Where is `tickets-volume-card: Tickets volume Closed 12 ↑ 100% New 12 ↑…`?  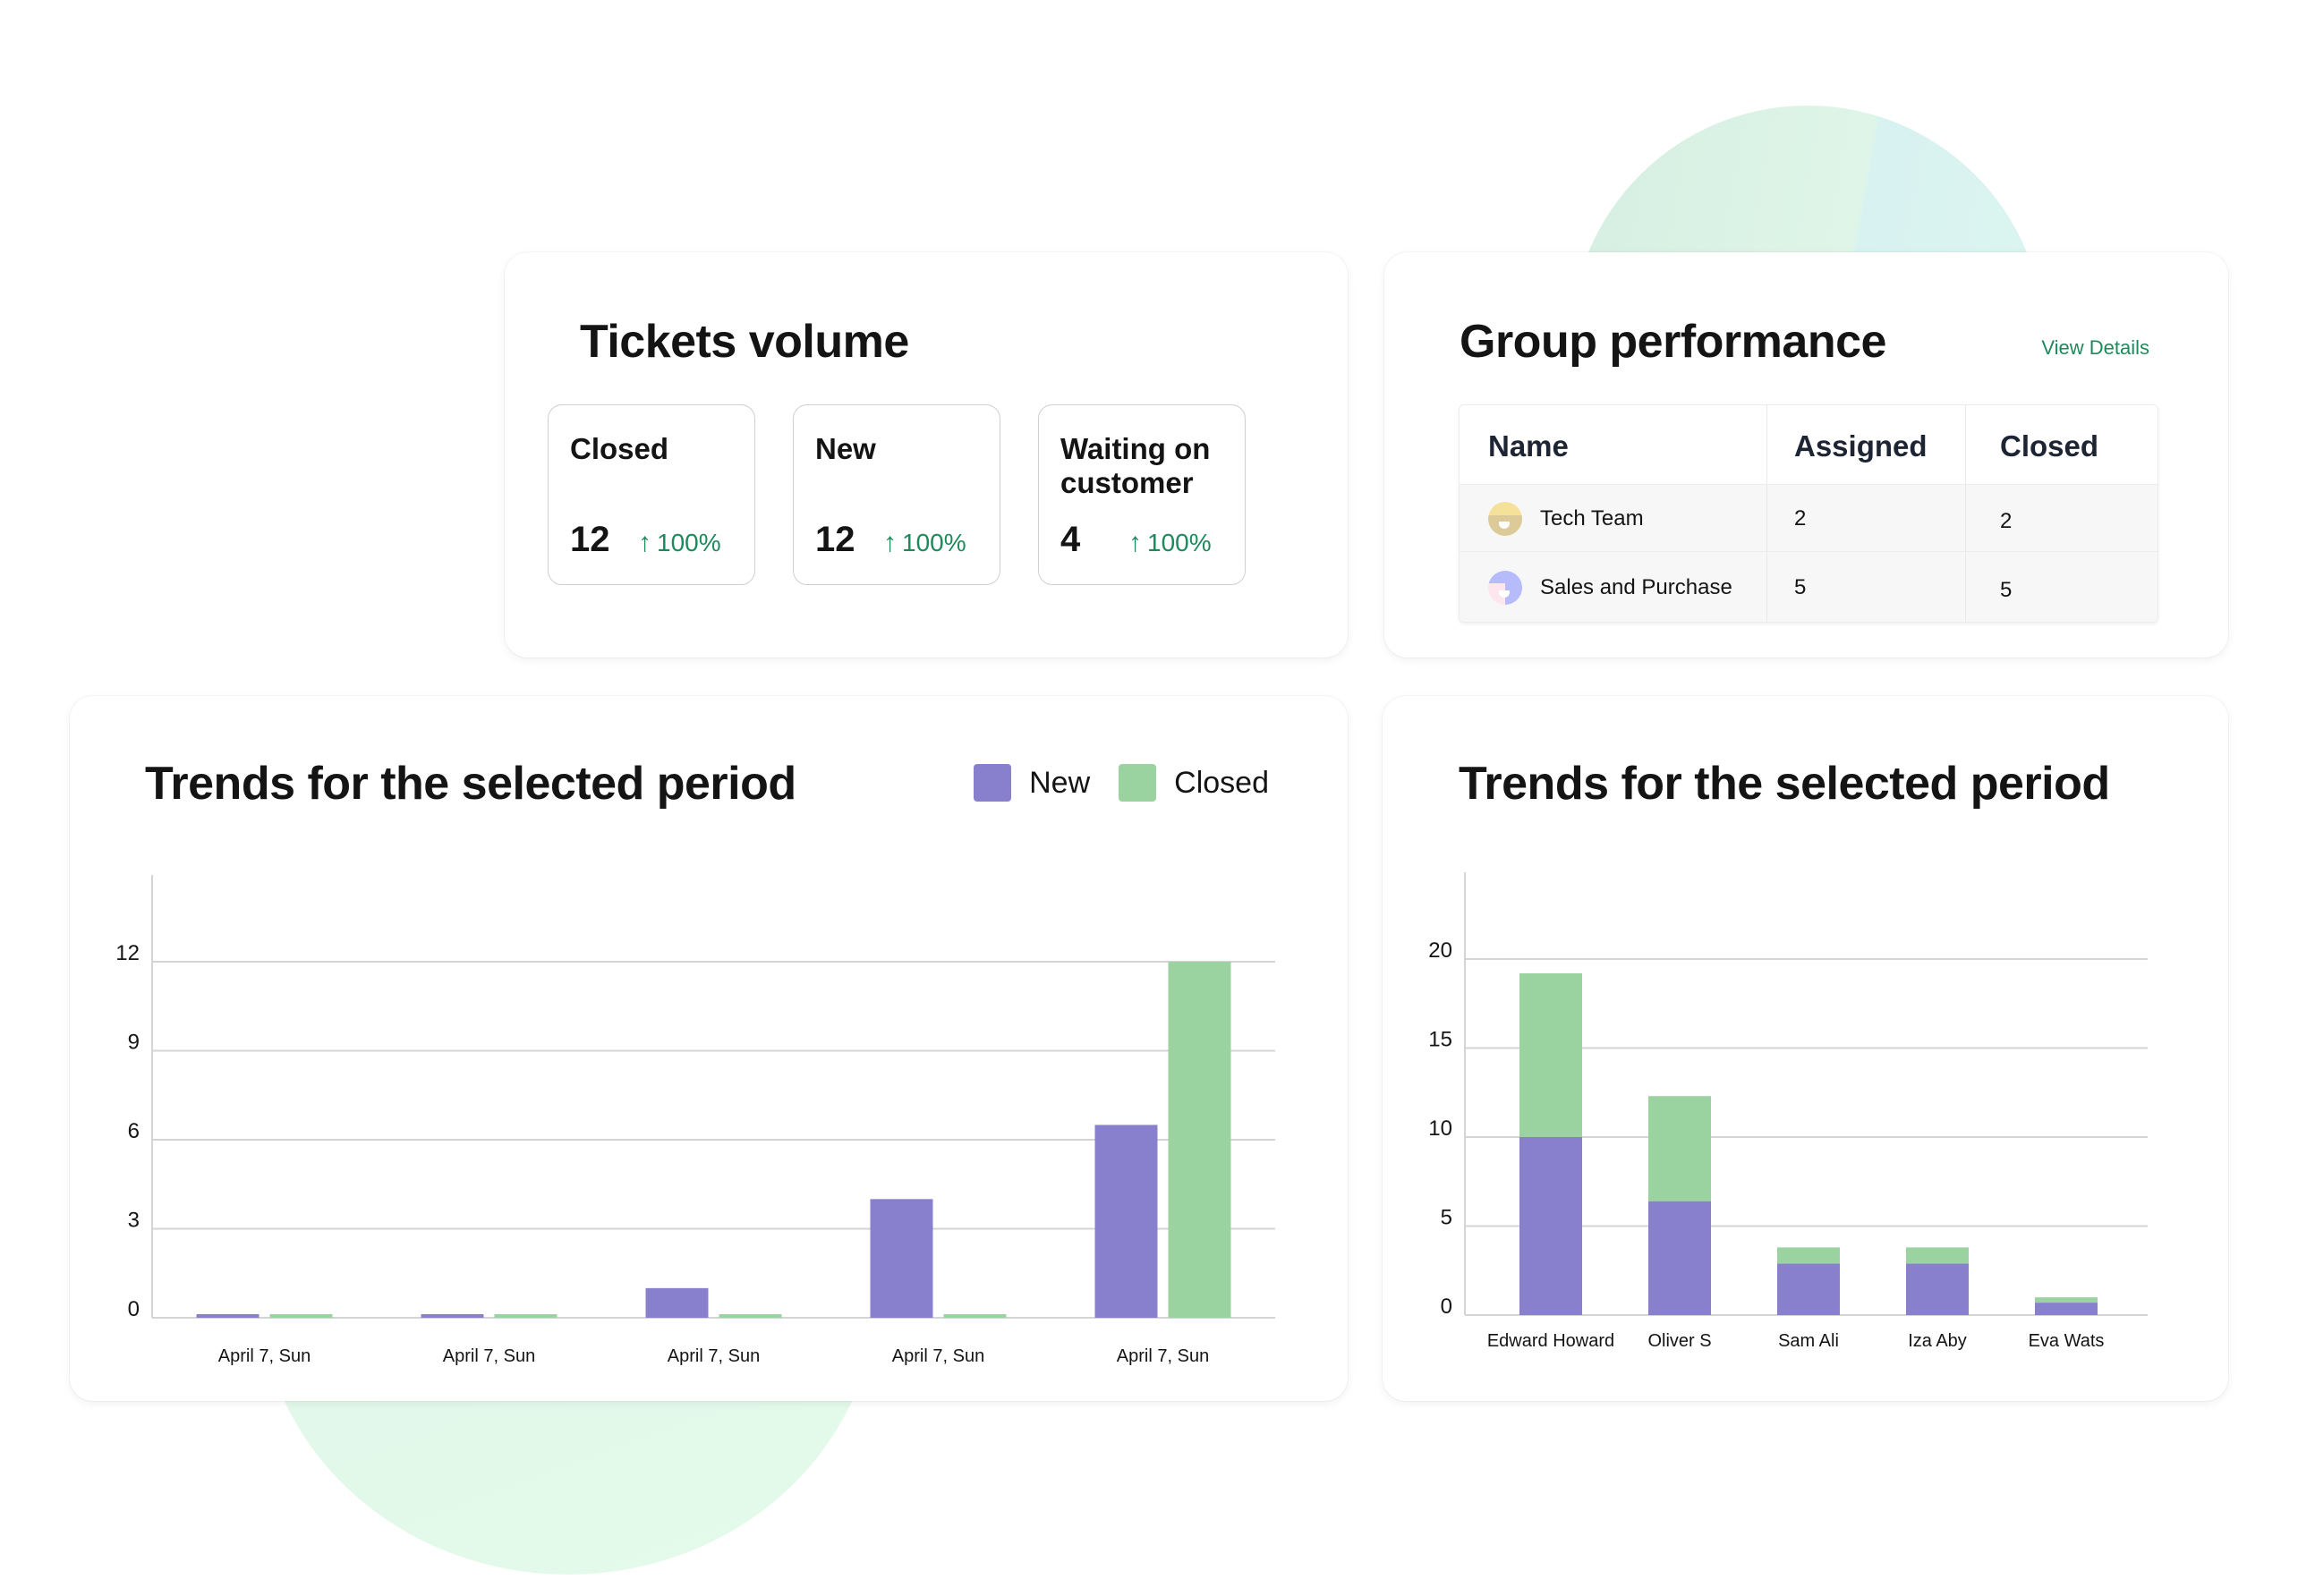
tickets-volume-card: Tickets volume Closed 12 ↑ 100% New 12 ↑… is located at coordinates (926, 455).